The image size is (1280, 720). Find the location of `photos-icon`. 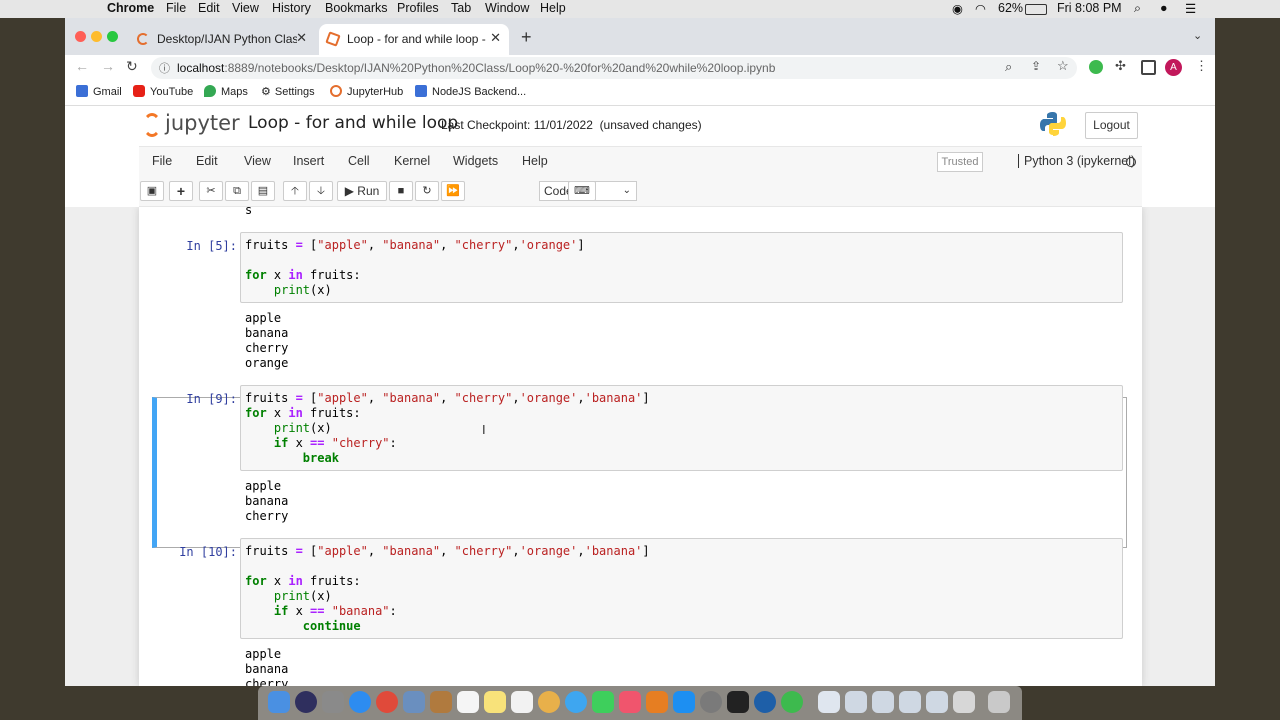

photos-icon is located at coordinates (549, 702).